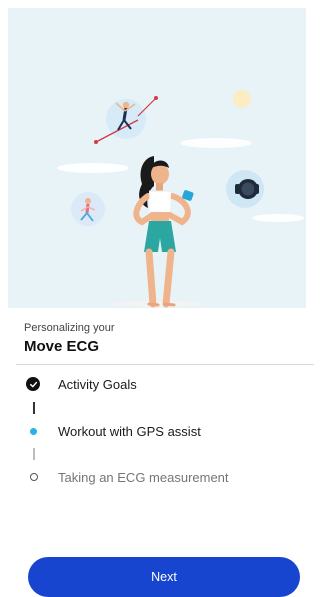  Describe the element at coordinates (242, 99) in the screenshot. I see `sun-icon` at that location.